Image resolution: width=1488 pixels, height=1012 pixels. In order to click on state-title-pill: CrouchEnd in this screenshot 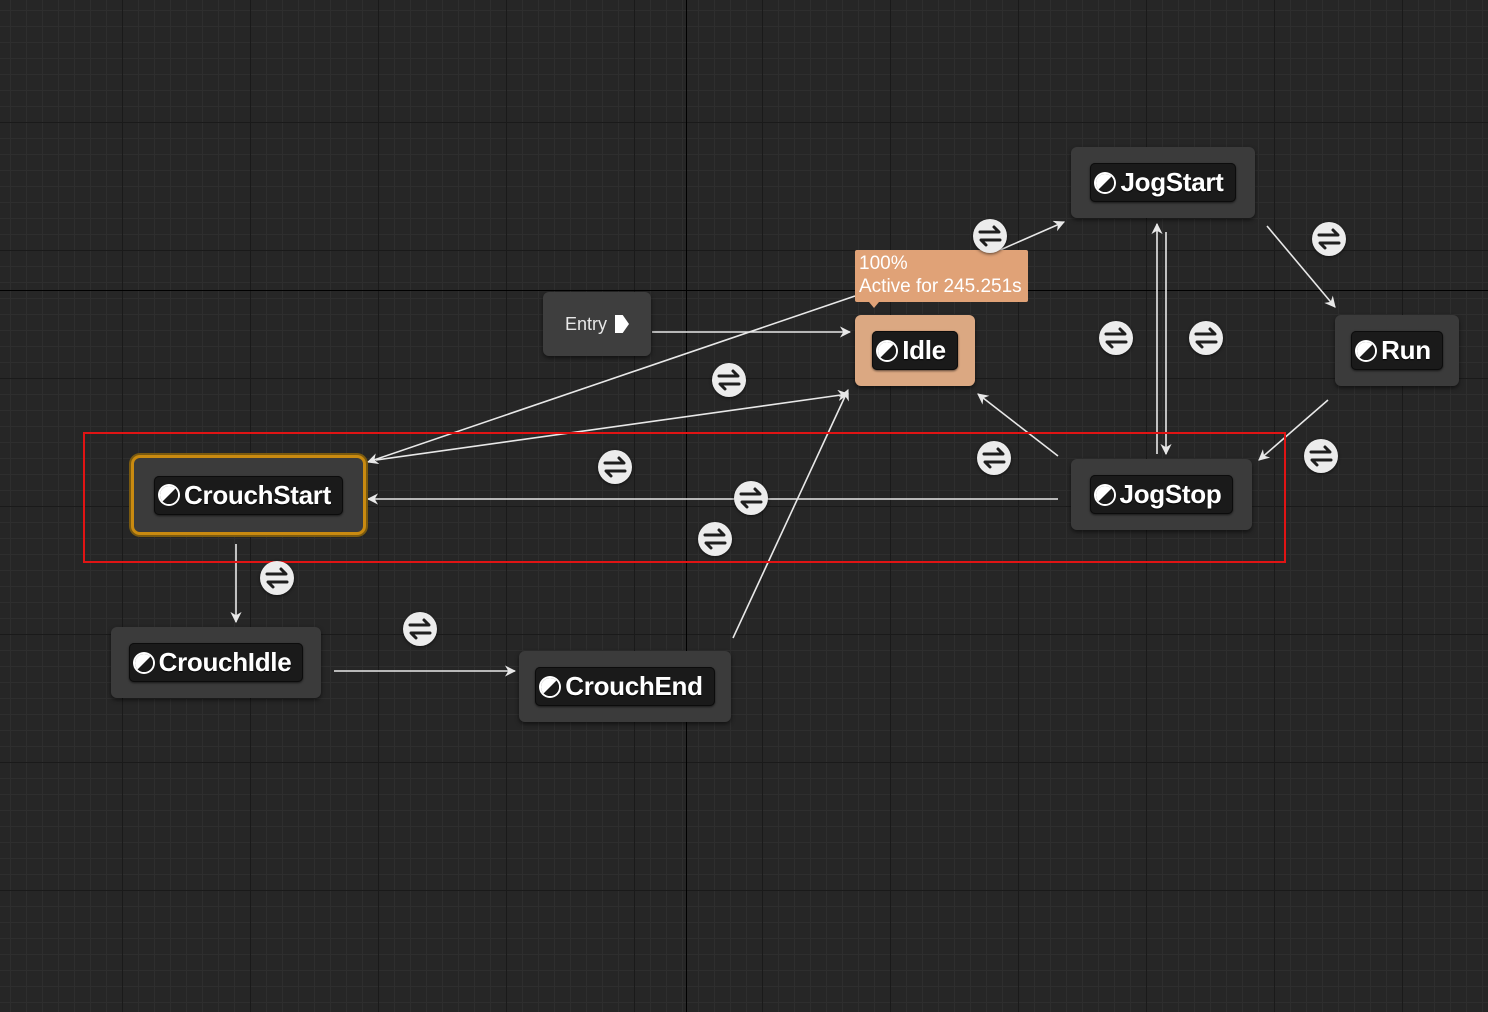, I will do `click(625, 686)`.